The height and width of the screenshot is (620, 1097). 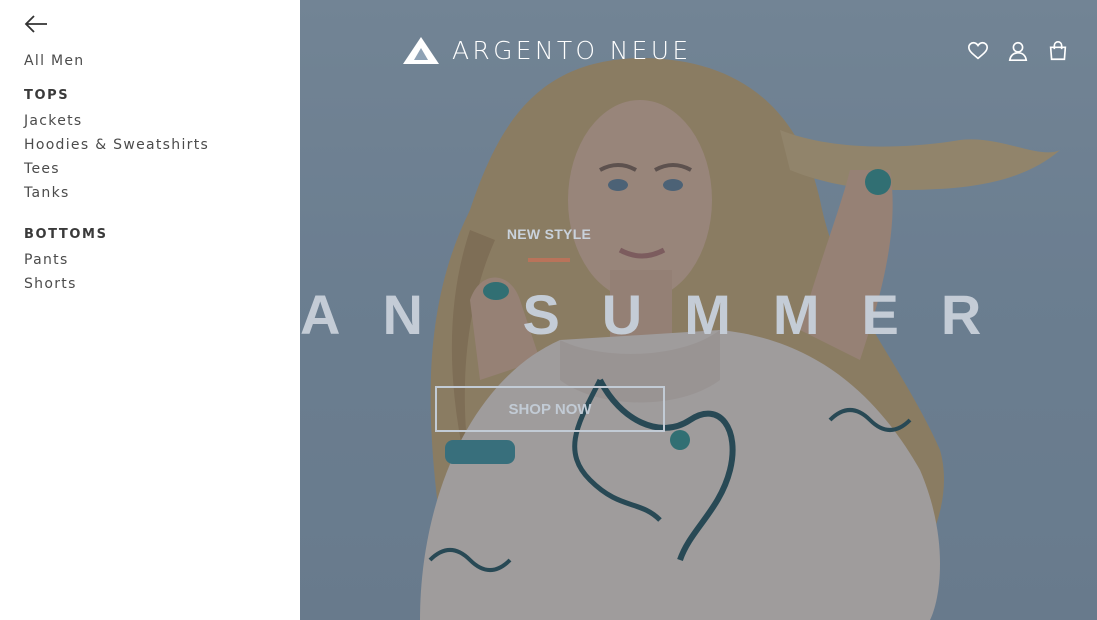 I want to click on drawer-heading-tops: TOPS, so click(x=47, y=95).